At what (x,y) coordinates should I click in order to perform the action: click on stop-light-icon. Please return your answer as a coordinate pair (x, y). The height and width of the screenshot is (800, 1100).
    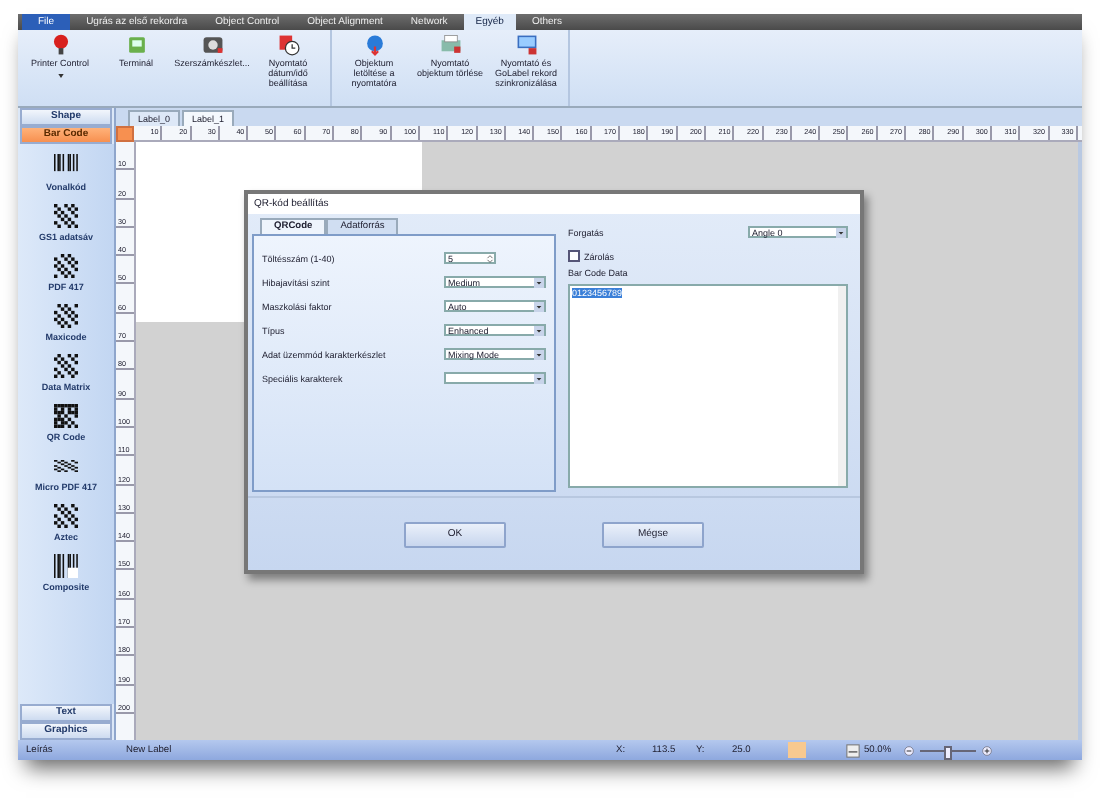
    Looking at the image, I should click on (60, 45).